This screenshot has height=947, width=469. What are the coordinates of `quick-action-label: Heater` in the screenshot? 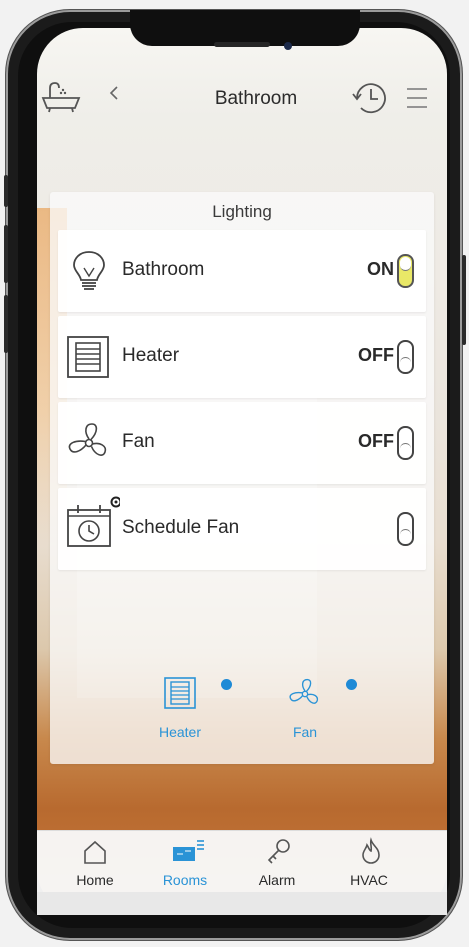 It's located at (180, 732).